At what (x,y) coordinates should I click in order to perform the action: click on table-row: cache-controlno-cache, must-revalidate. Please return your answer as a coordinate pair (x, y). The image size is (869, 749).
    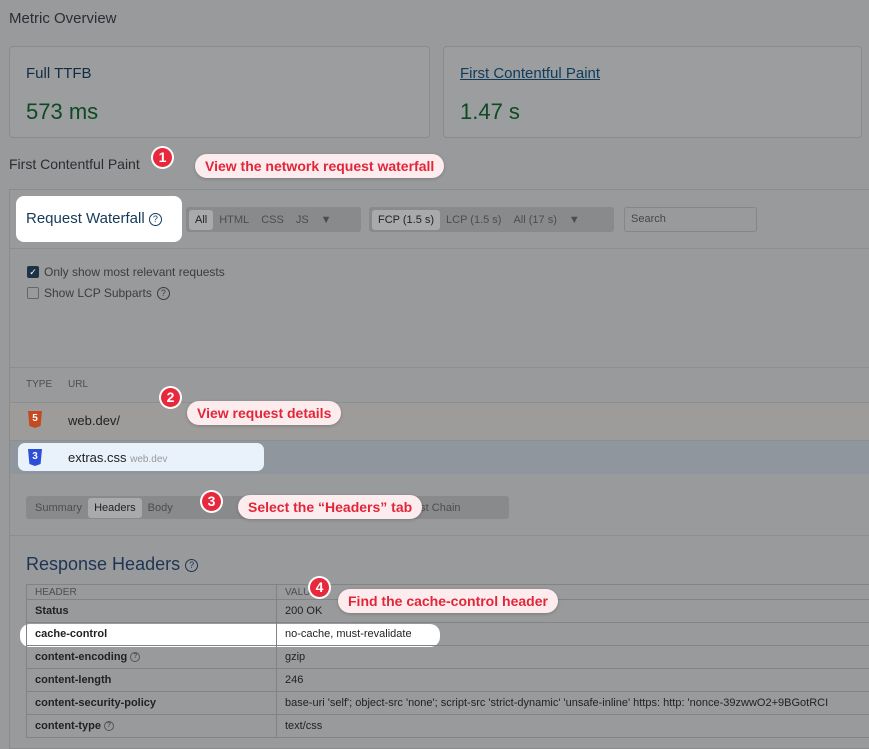
    Looking at the image, I should click on (448, 634).